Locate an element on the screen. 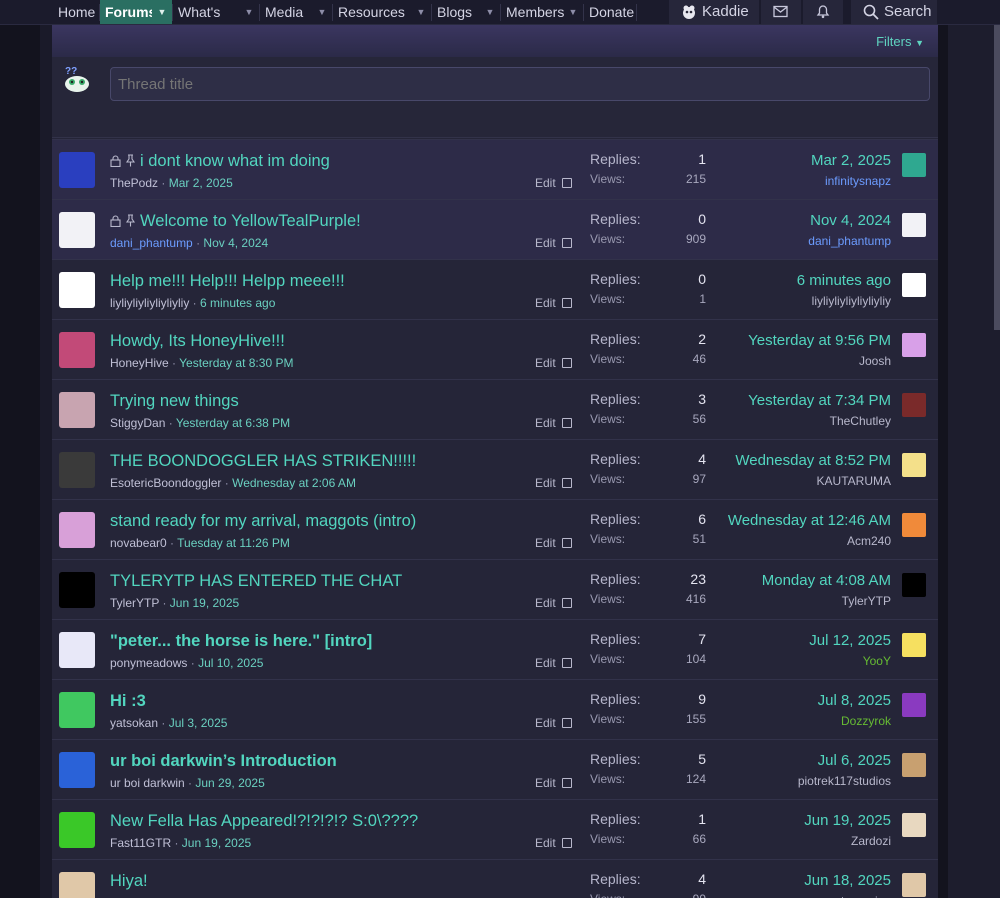 The height and width of the screenshot is (898, 1000). thread-title-link: i dont know what im doing is located at coordinates (235, 161).